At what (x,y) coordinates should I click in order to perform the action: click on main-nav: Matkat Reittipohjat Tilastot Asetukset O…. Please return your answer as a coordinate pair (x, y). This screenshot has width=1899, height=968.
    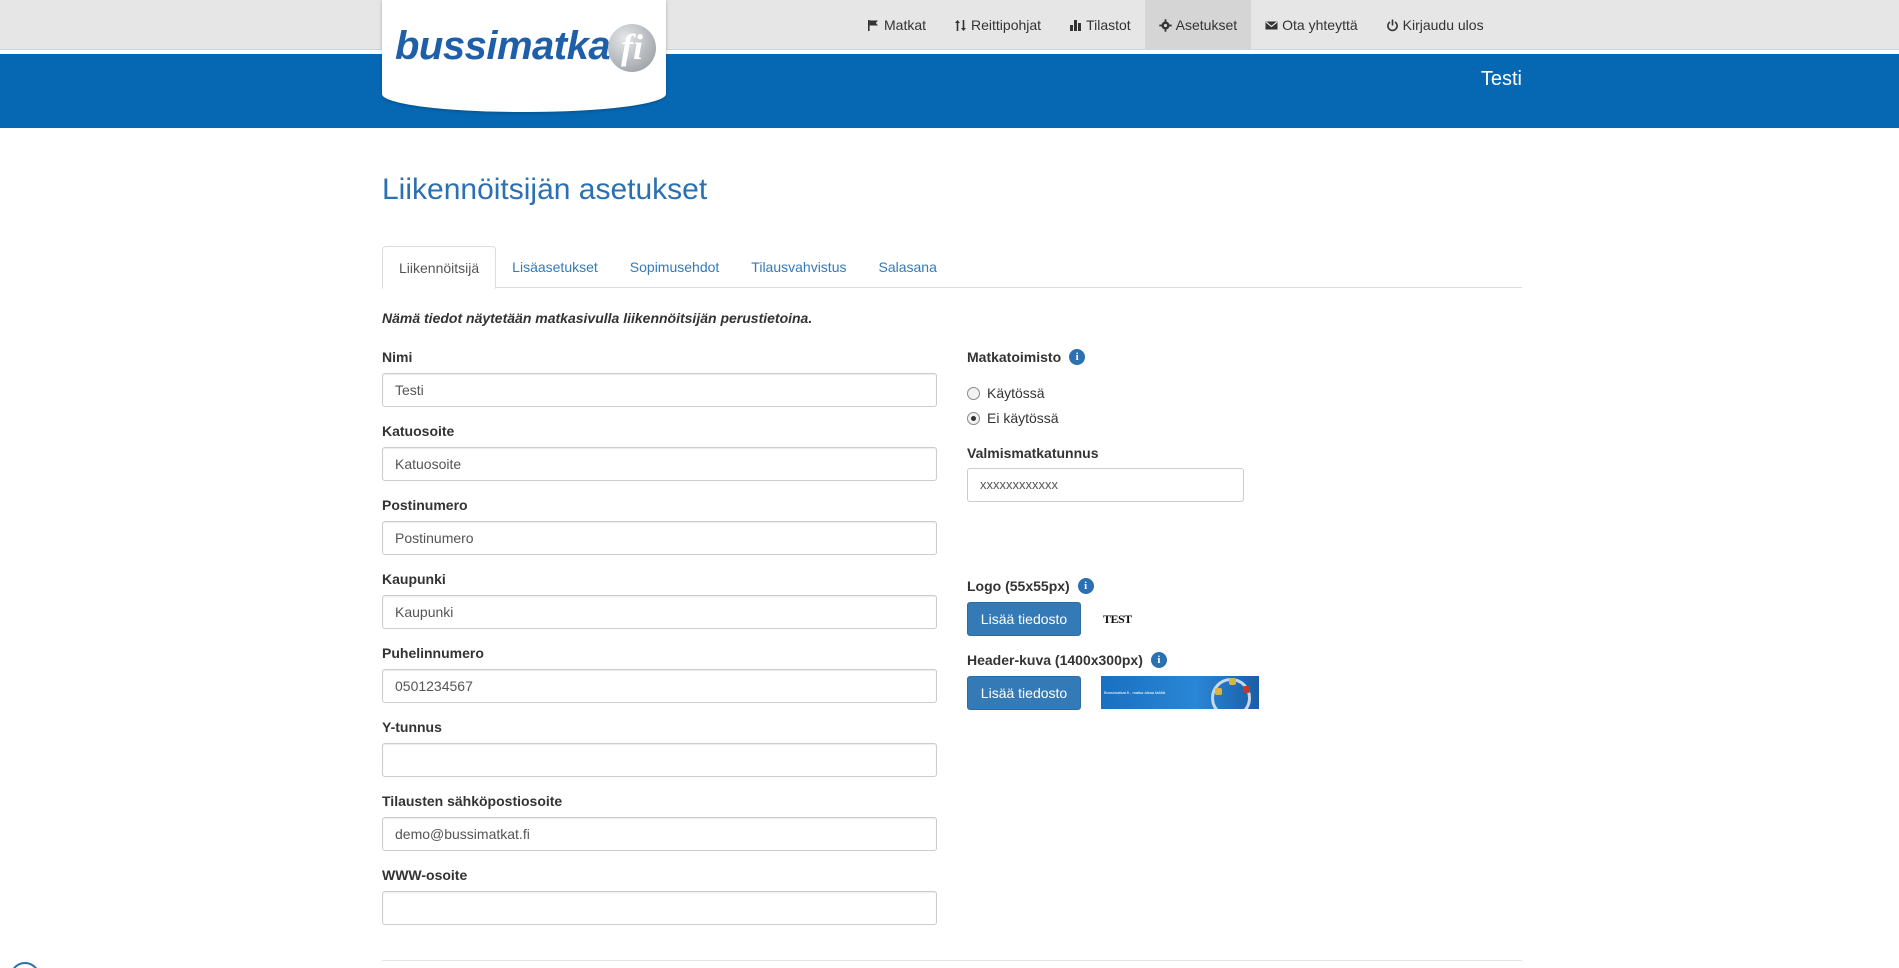
    Looking at the image, I should click on (1175, 25).